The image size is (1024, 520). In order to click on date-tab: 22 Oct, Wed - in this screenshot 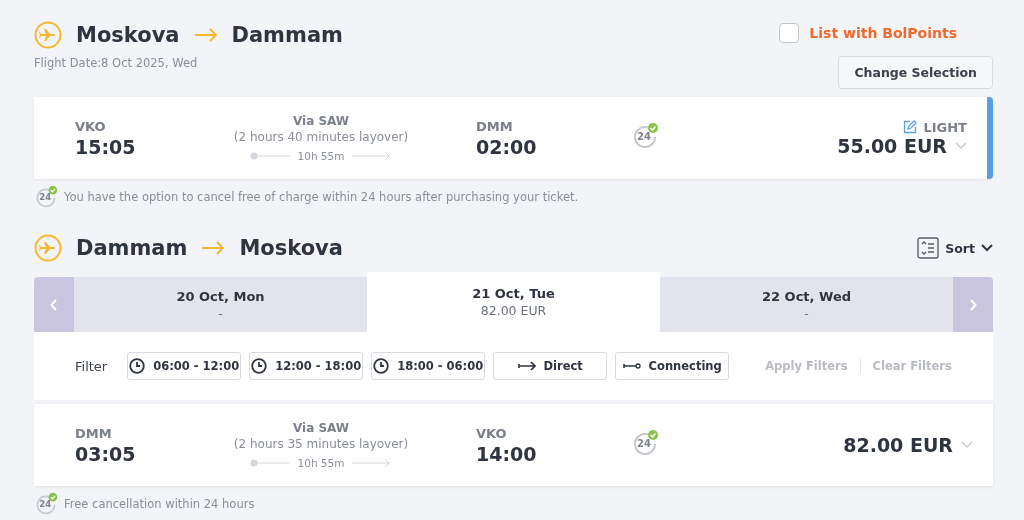, I will do `click(806, 304)`.